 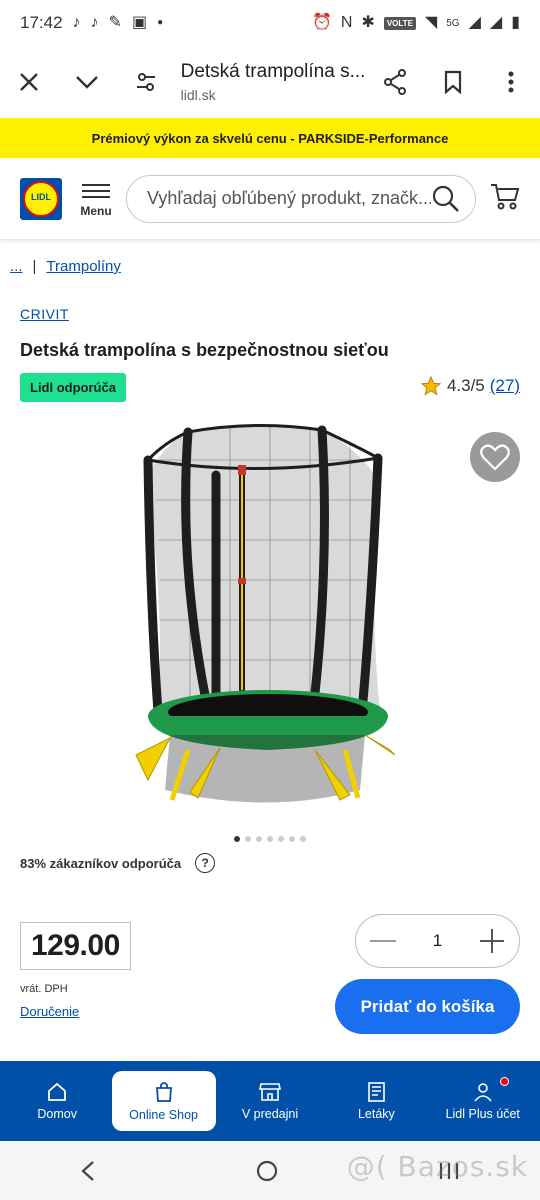 I want to click on cart-icon, so click(x=505, y=197).